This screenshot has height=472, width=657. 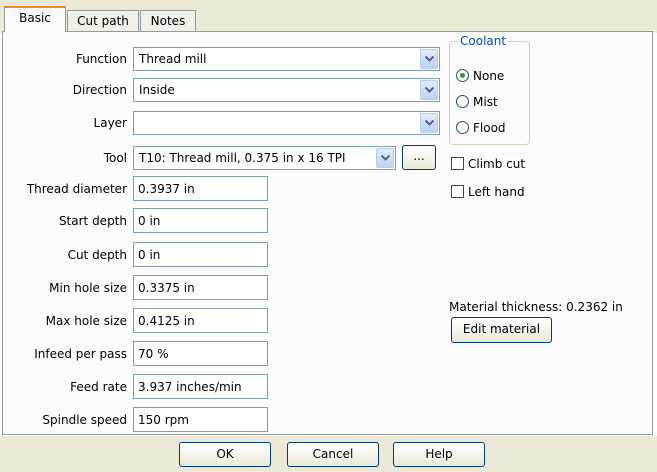 I want to click on direction-select: Inside, so click(x=286, y=90).